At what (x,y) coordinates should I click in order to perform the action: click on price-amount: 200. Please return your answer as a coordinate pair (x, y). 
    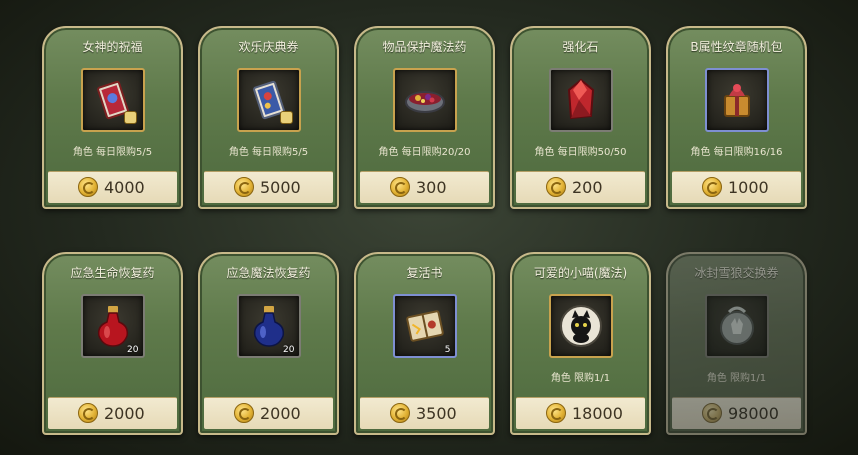
    Looking at the image, I should click on (587, 187).